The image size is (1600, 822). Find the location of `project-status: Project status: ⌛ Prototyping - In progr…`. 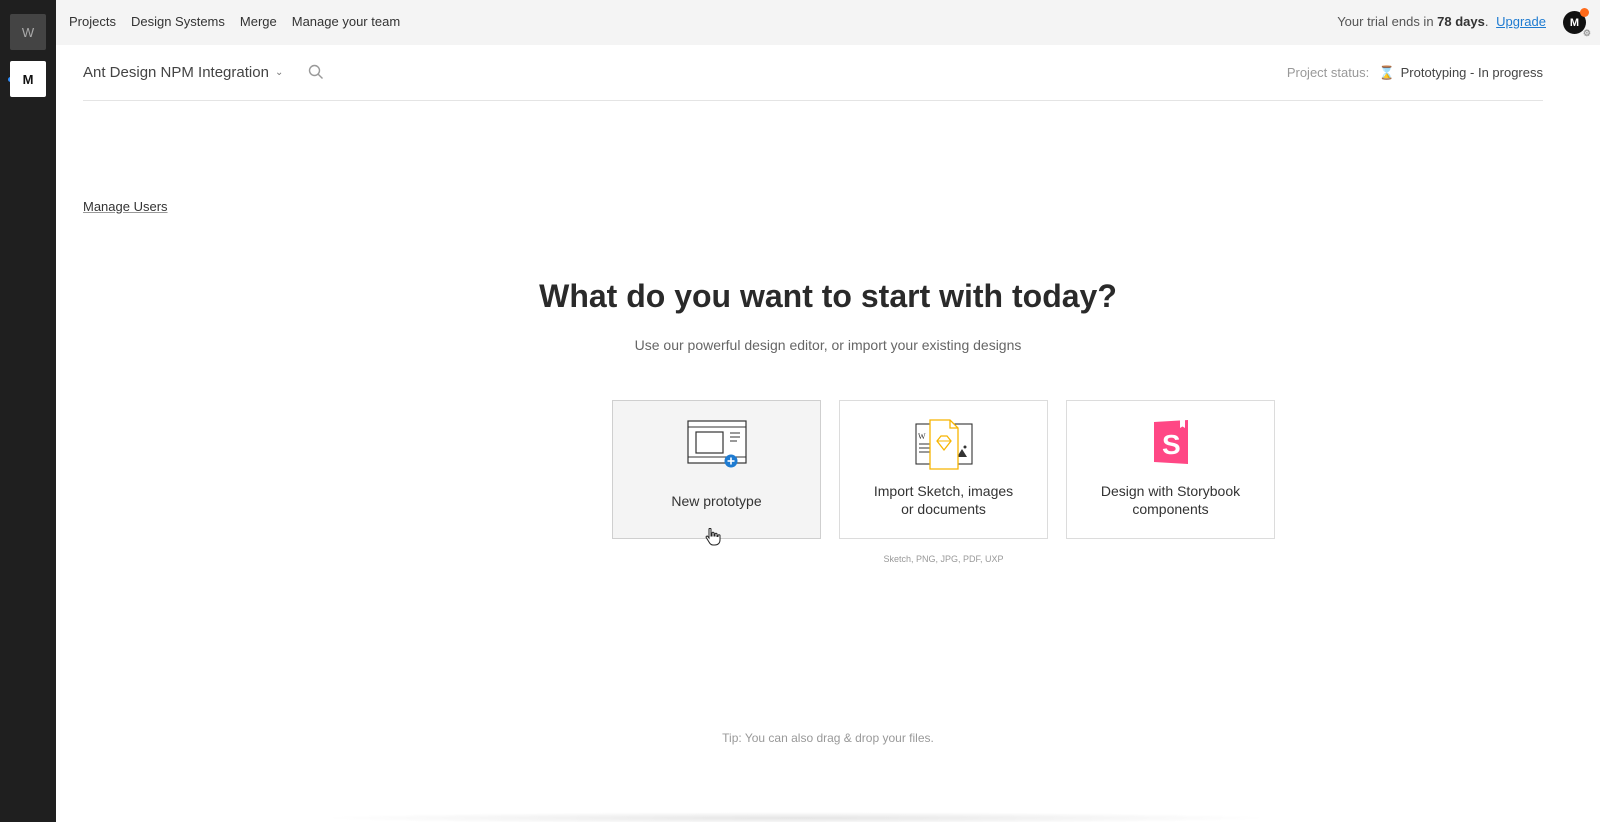

project-status: Project status: ⌛ Prototyping - In progr… is located at coordinates (1415, 73).